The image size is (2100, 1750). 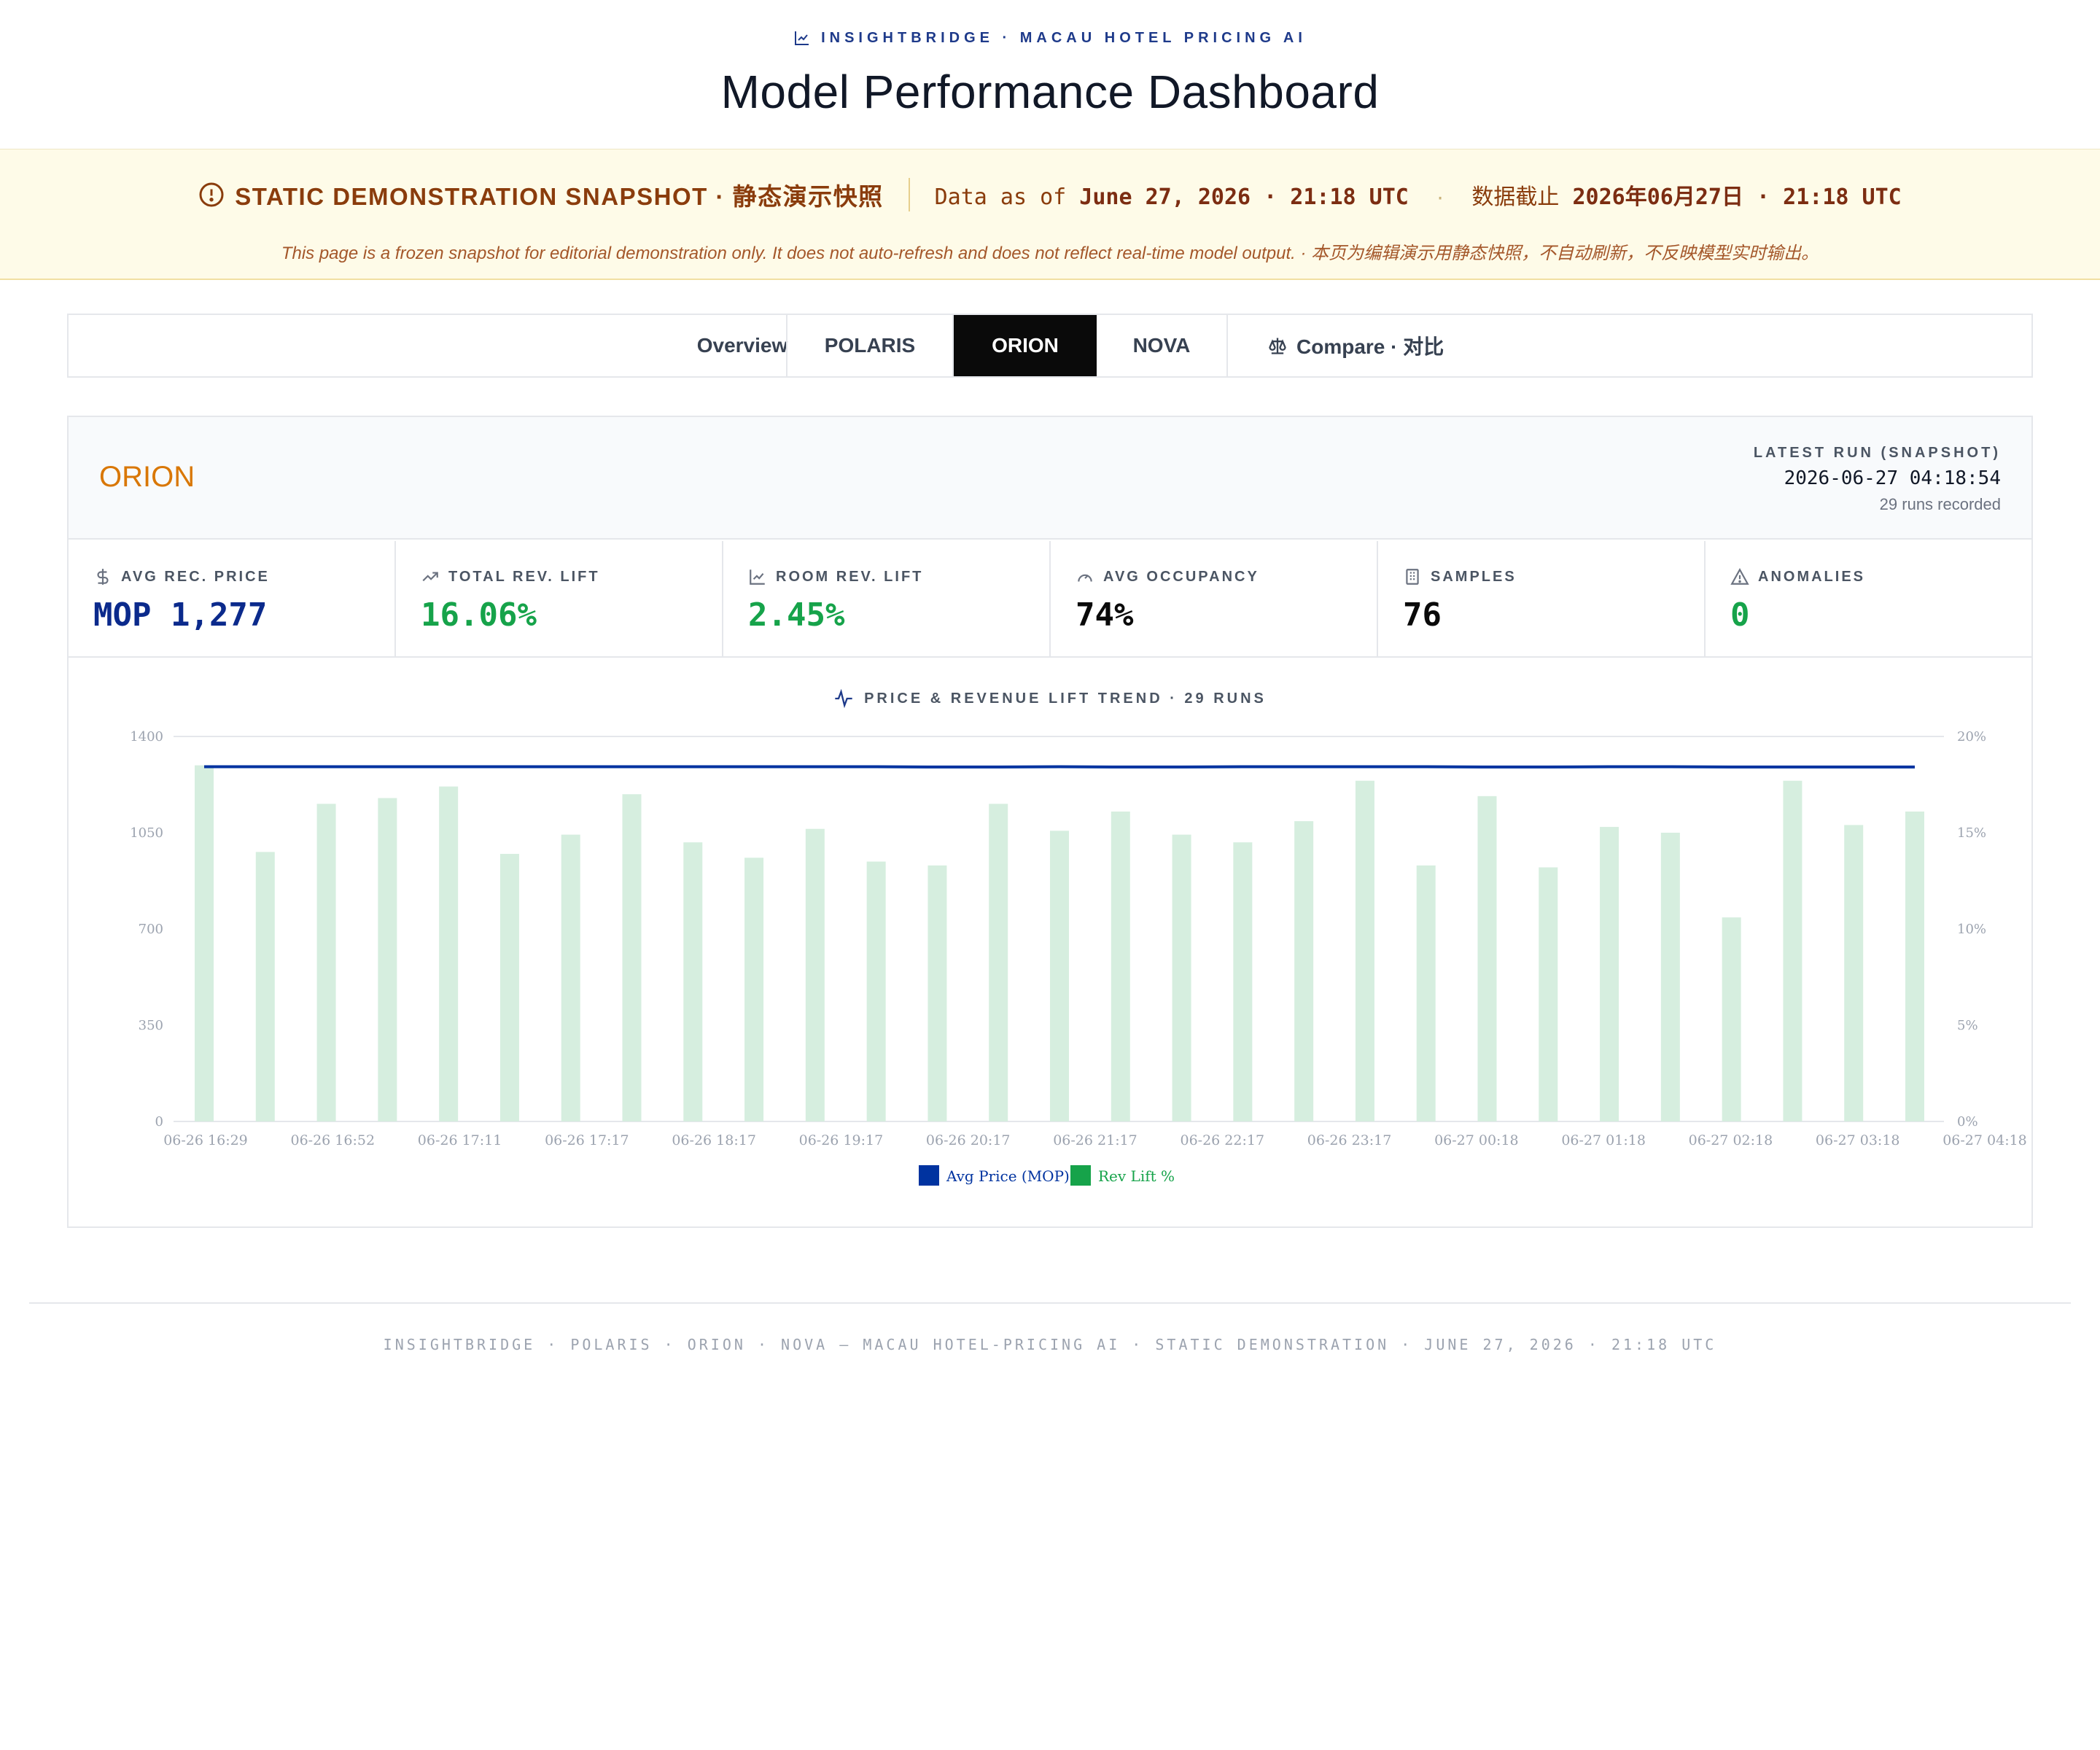 I want to click on x-tick-label: 06-27 03:18, so click(x=1858, y=1140).